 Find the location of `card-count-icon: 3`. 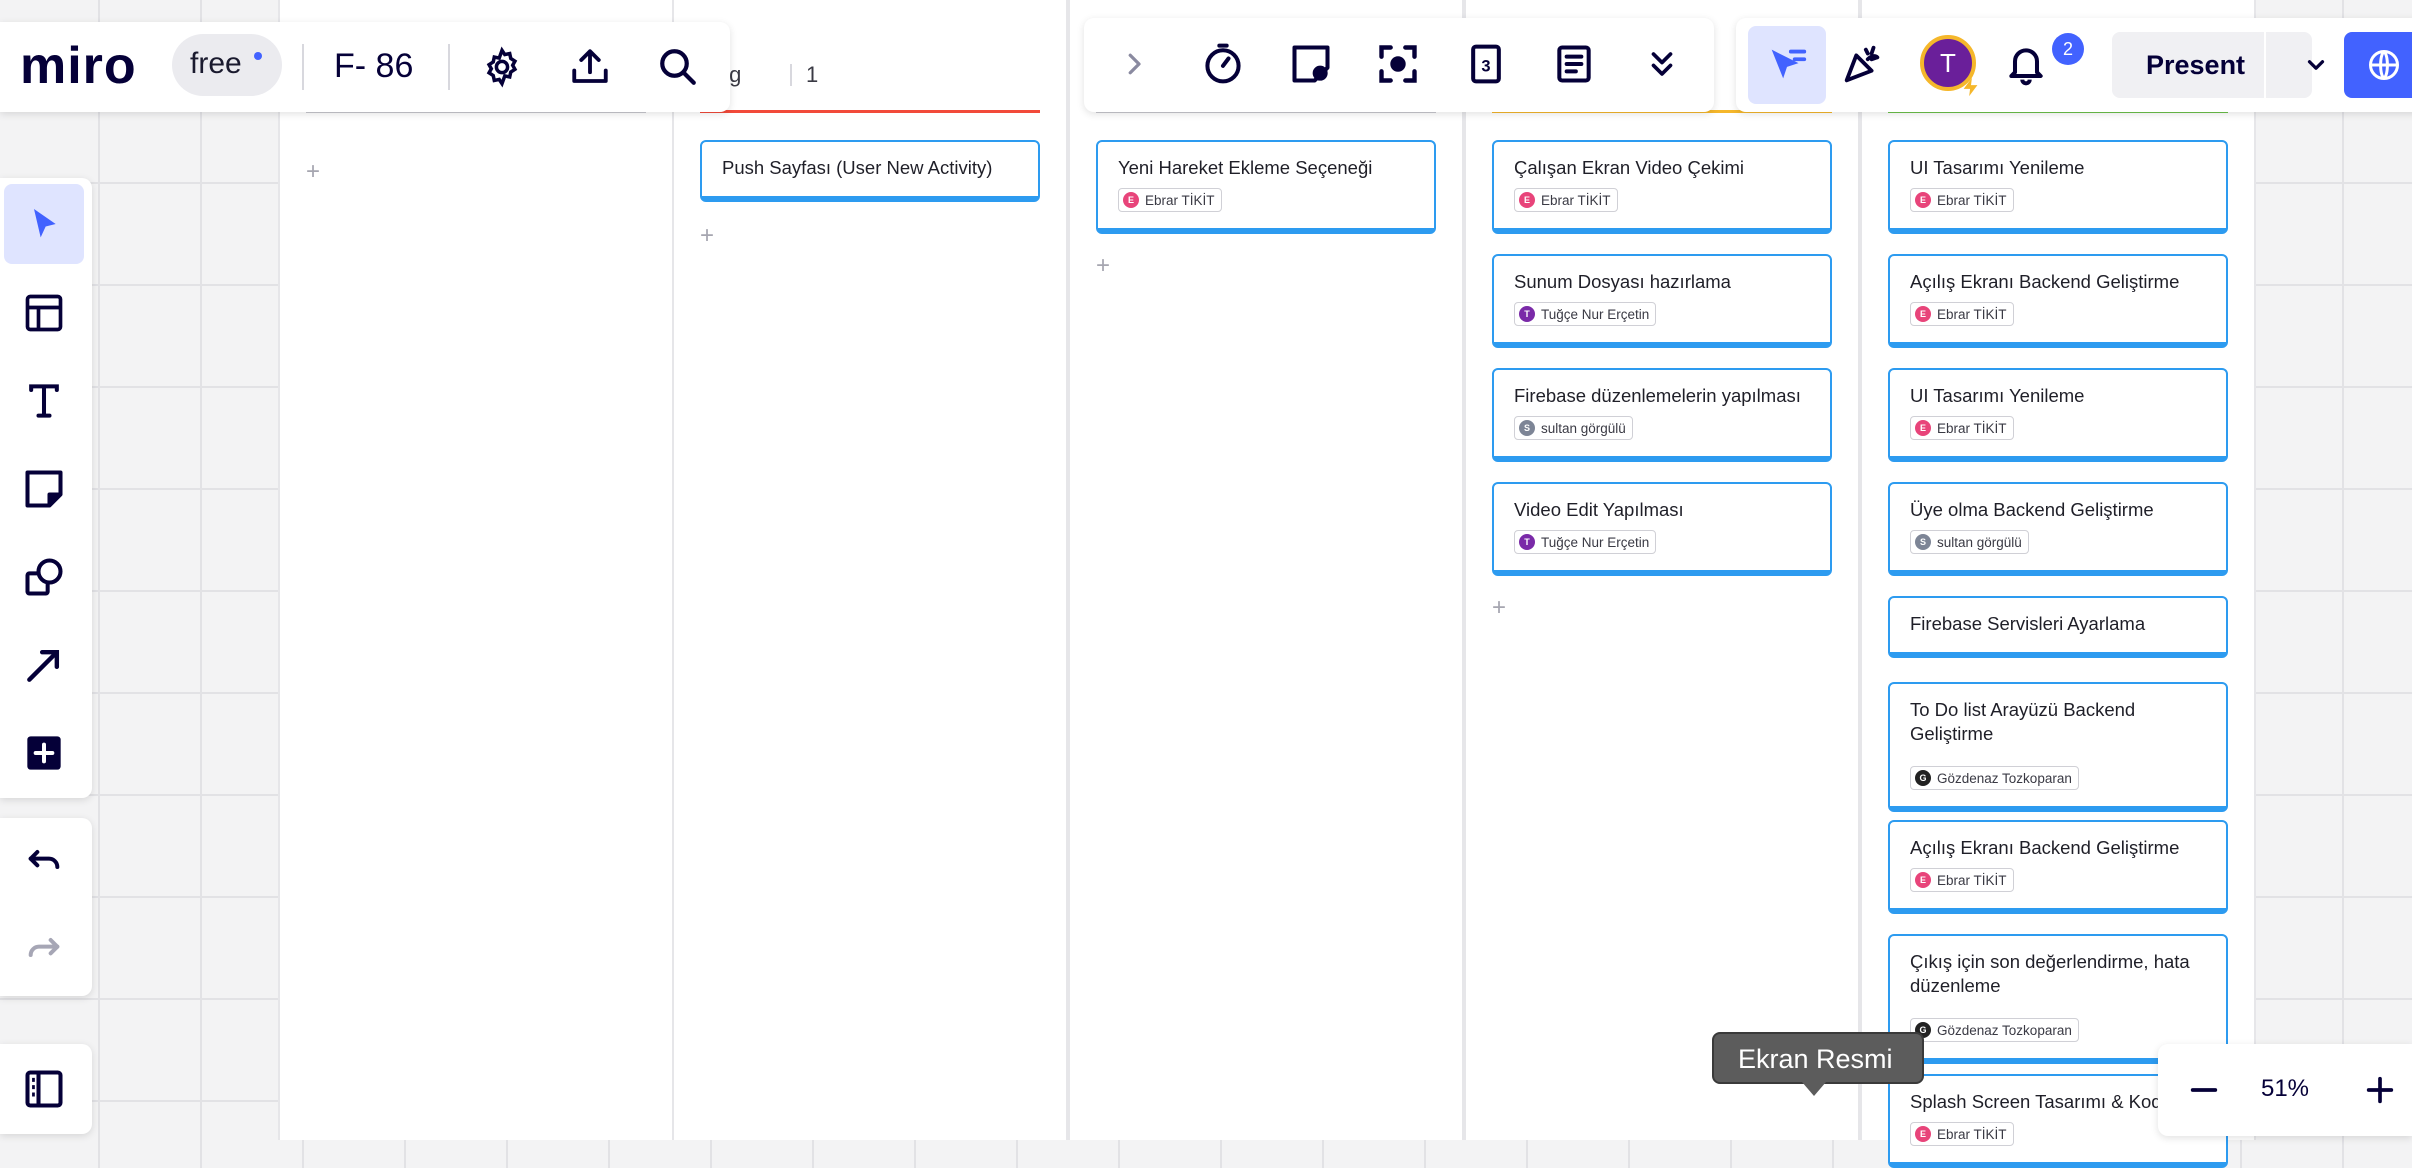

card-count-icon: 3 is located at coordinates (1486, 64).